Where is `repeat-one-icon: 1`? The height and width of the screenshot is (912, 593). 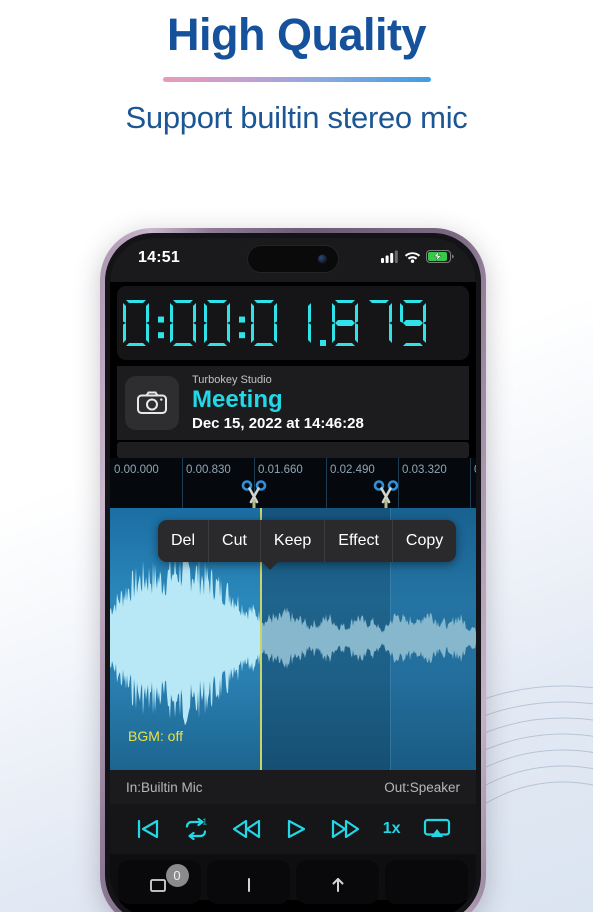
repeat-one-icon: 1 is located at coordinates (196, 829).